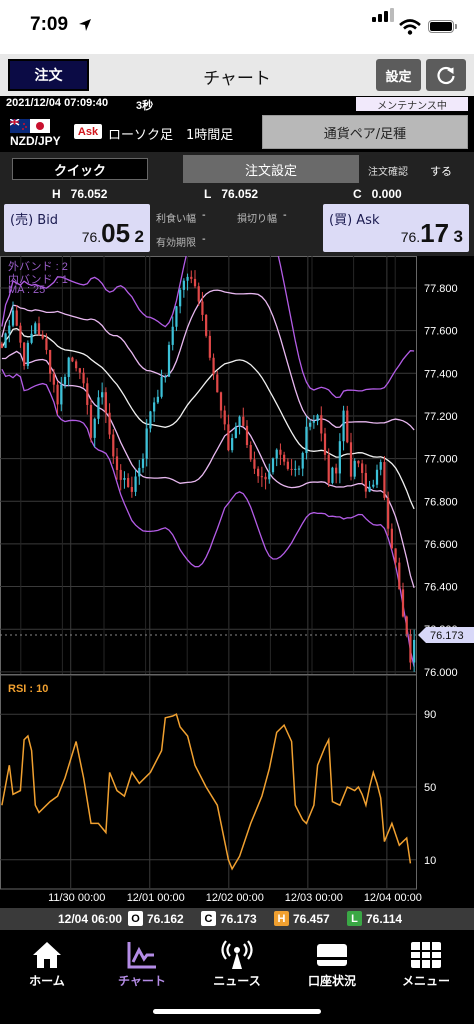 This screenshot has height=1024, width=474. What do you see at coordinates (425, 981) in the screenshot?
I see `tab-menu-label: メニュー` at bounding box center [425, 981].